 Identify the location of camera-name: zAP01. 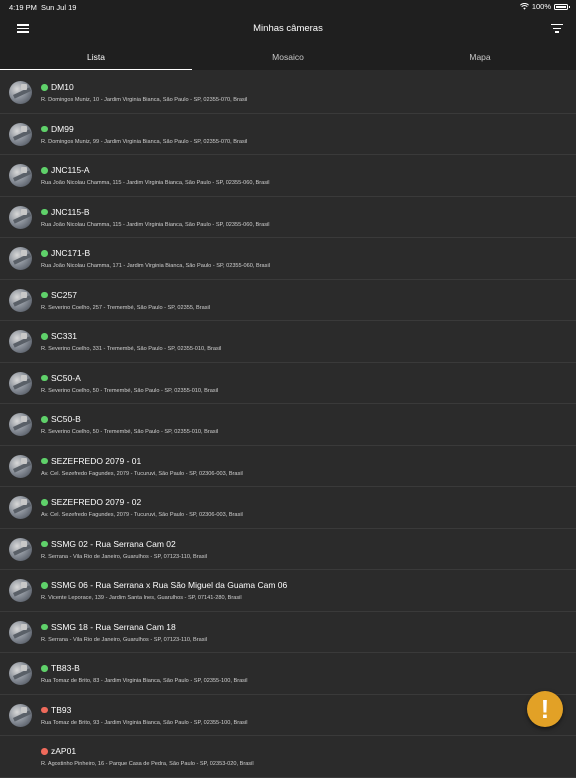
(64, 751).